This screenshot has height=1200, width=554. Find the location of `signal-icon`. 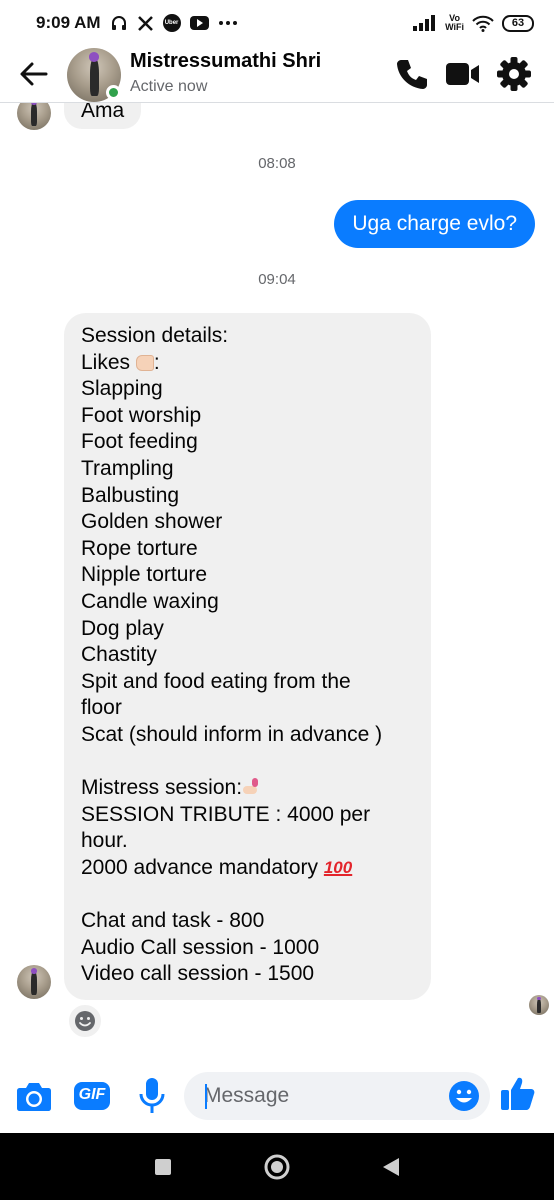

signal-icon is located at coordinates (425, 23).